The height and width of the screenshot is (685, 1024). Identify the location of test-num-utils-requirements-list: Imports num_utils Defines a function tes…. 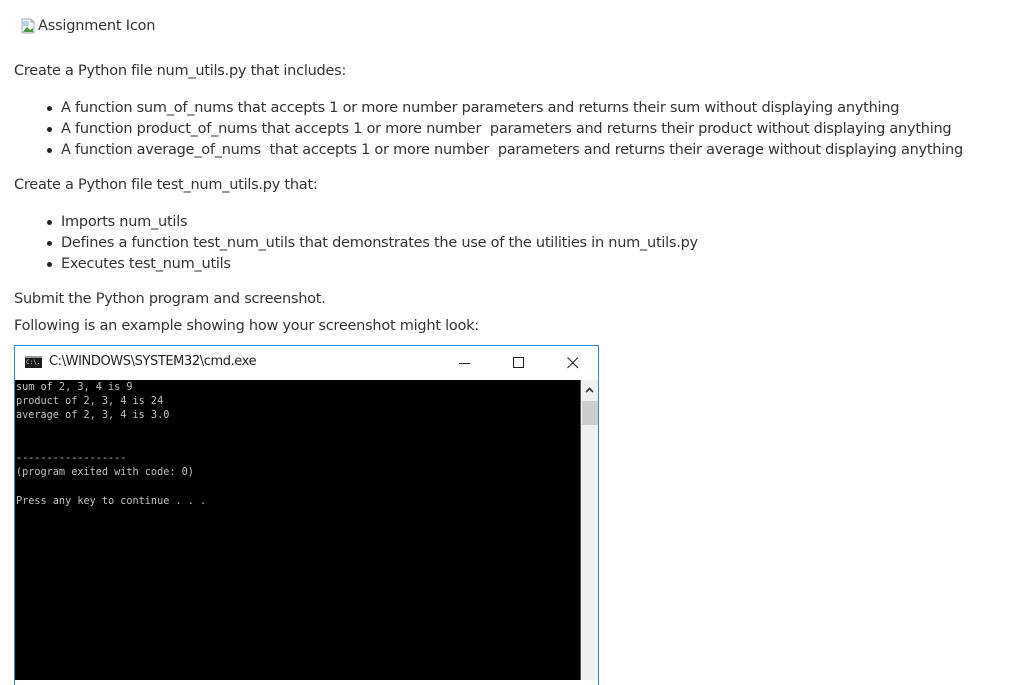
(372, 243).